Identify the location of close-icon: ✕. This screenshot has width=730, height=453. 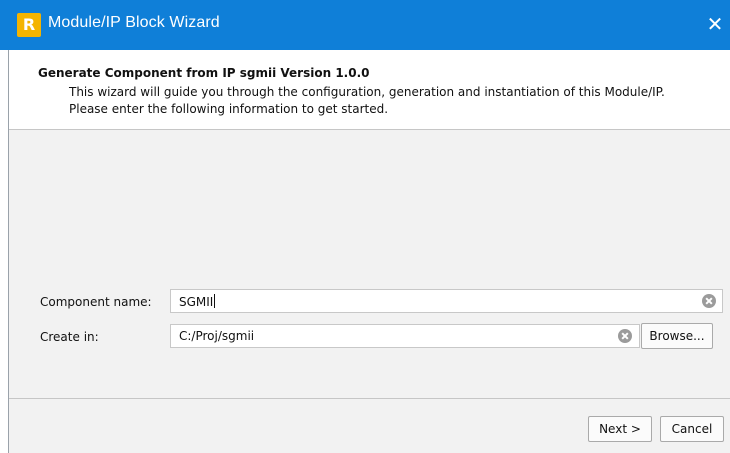
(715, 24).